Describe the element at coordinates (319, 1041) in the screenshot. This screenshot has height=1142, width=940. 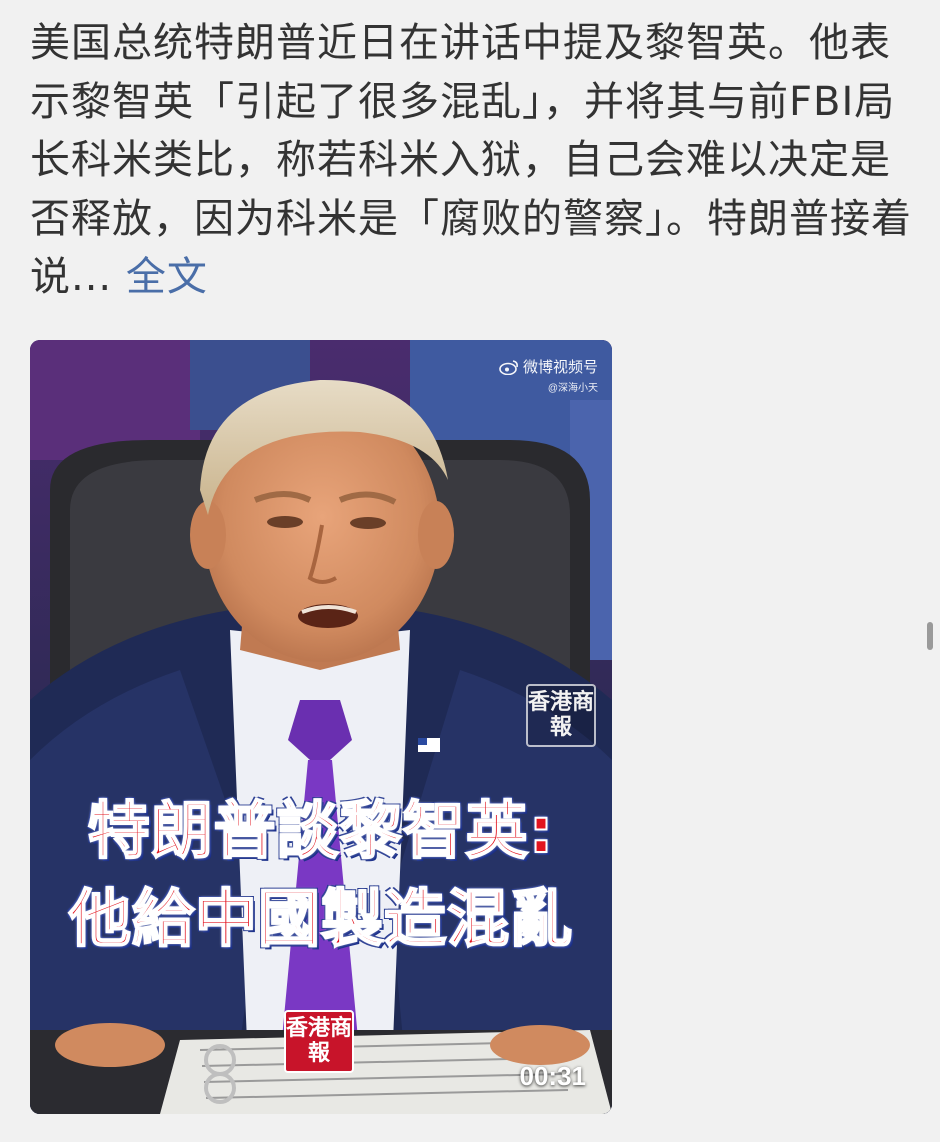
I see `hk-commercial-daily-logo-red: 香港商報` at that location.